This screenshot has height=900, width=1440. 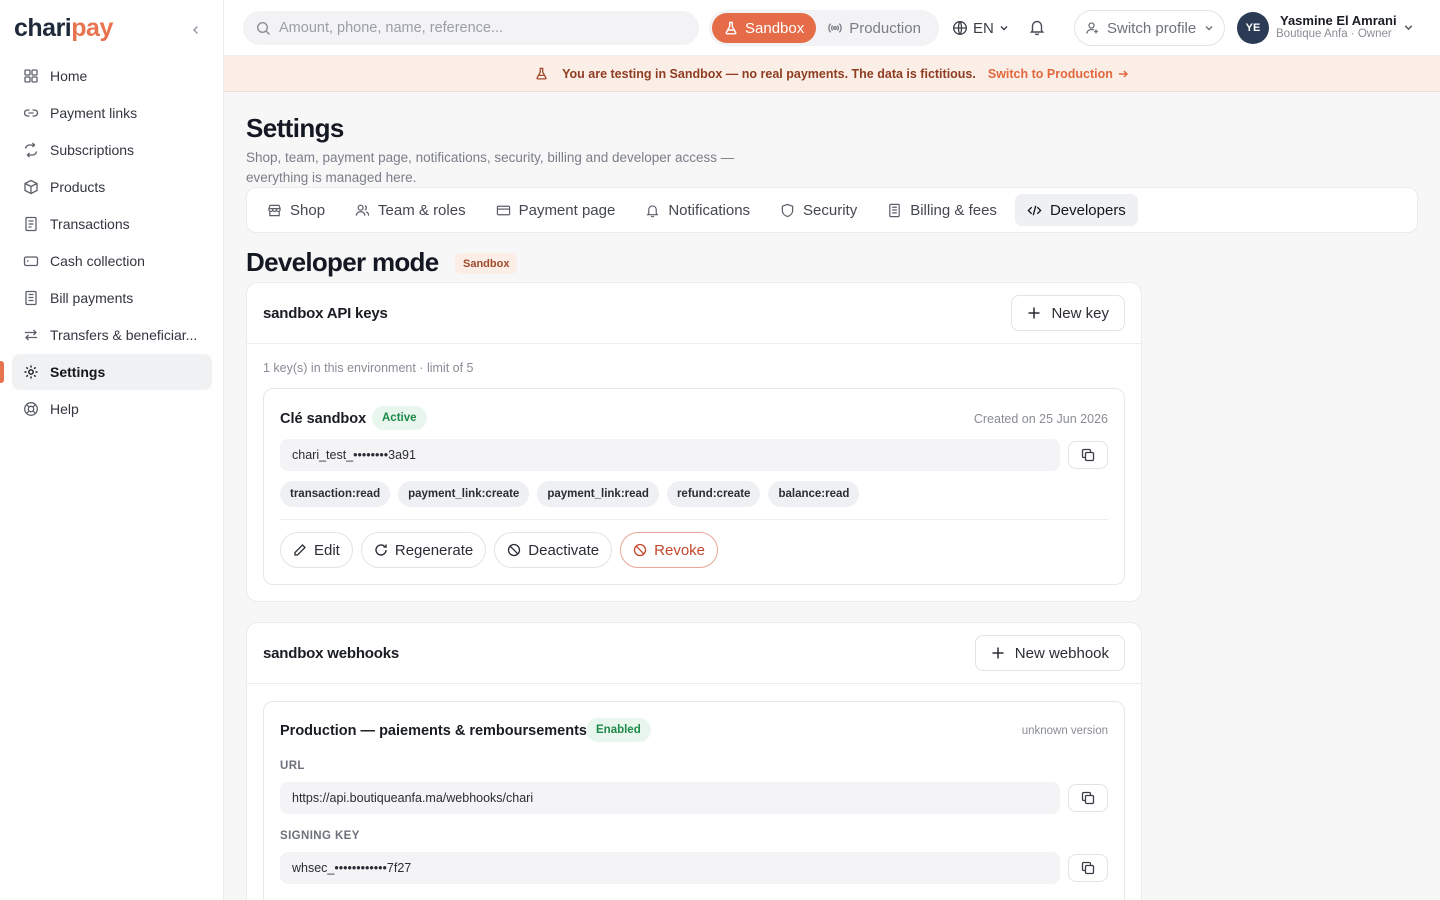 I want to click on tab-shop: Shop, so click(x=296, y=210).